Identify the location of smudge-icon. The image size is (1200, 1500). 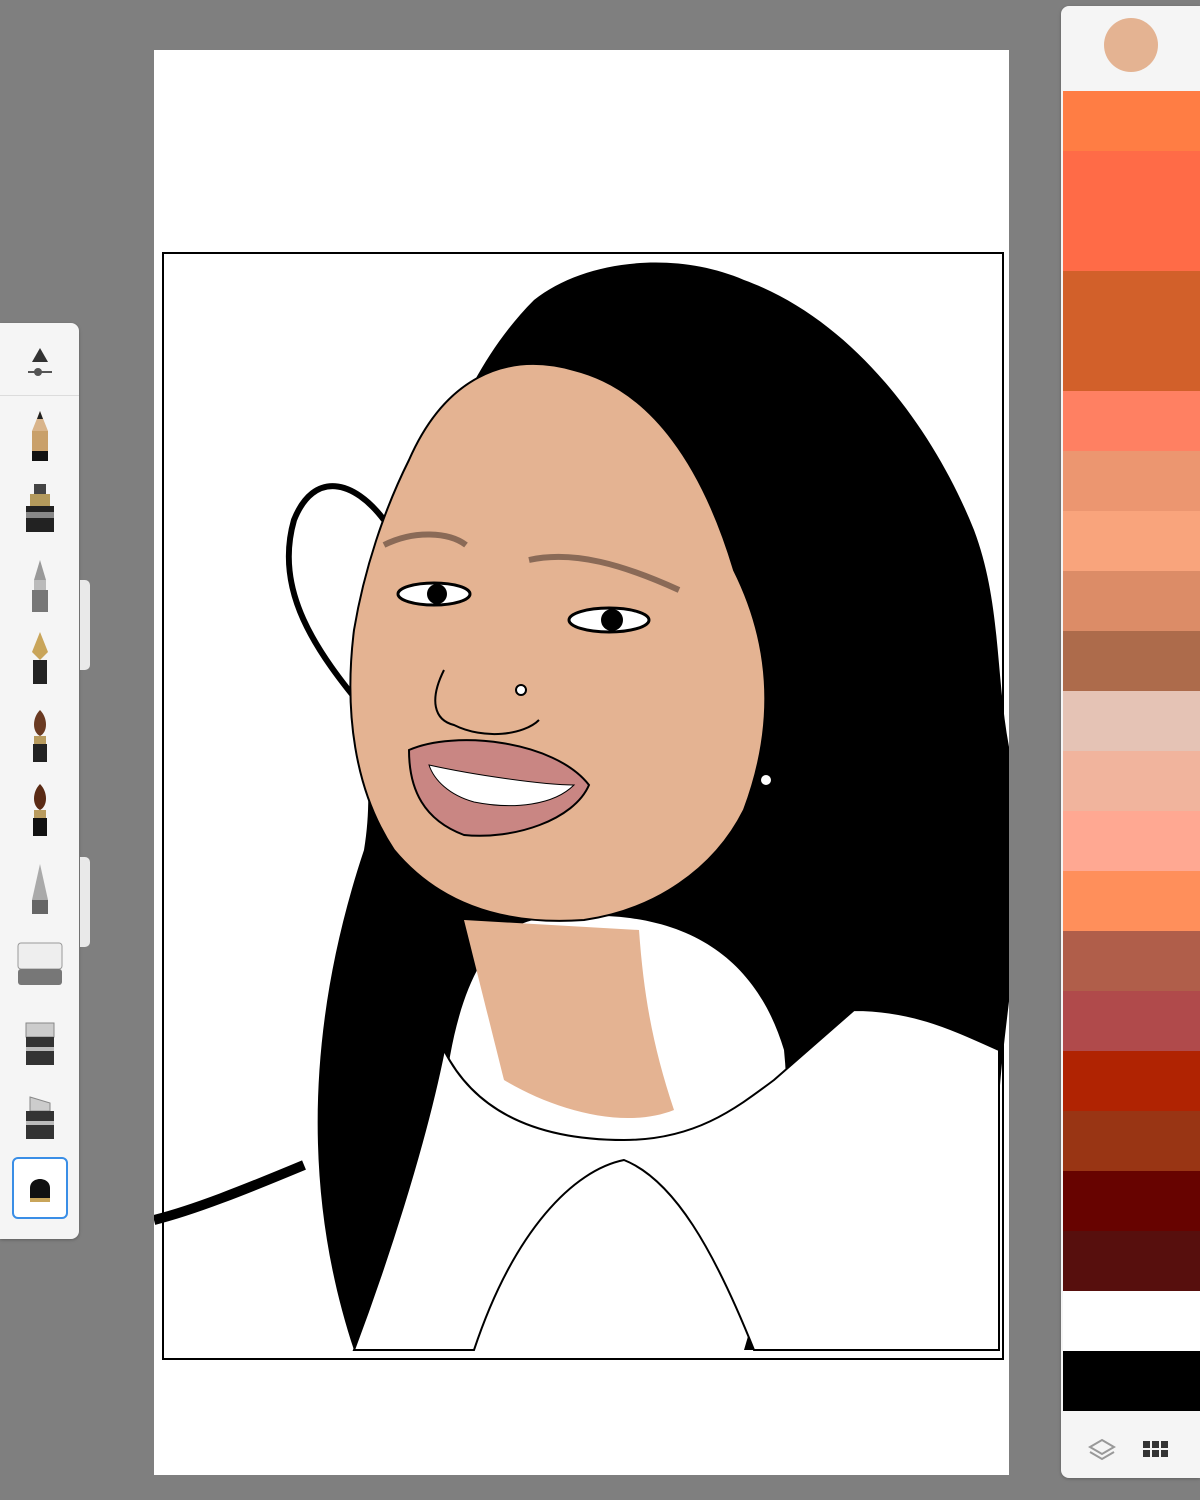
(40, 1044).